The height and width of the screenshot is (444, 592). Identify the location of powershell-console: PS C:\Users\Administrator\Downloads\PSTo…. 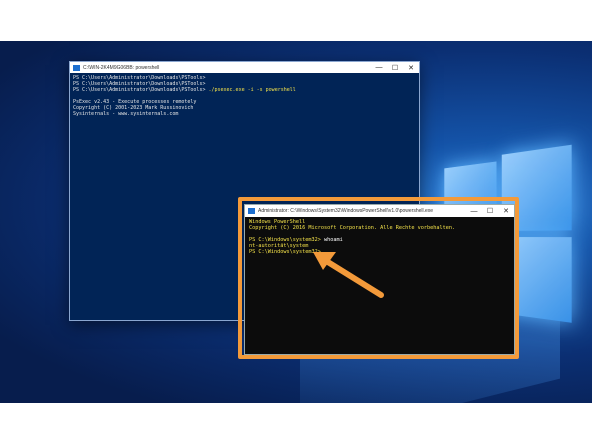
(244, 96).